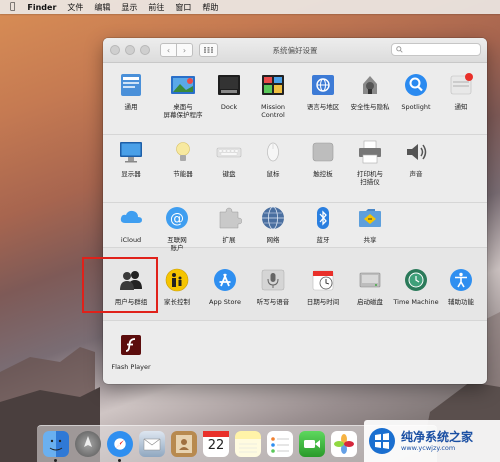 This screenshot has height=462, width=500. Describe the element at coordinates (416, 302) in the screenshot. I see `pref-label: Time Machine` at that location.